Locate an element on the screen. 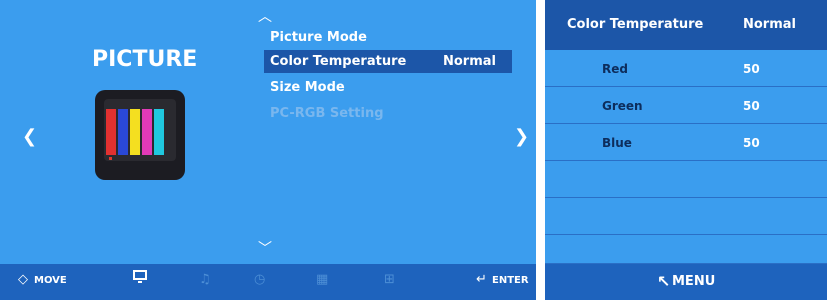 The image size is (827, 300). clock-icon: ◷ is located at coordinates (259, 279).